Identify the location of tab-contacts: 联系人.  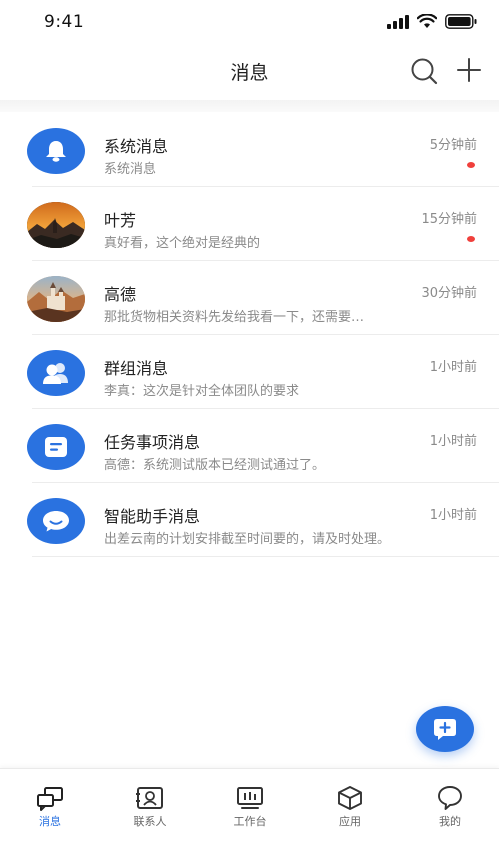
(150, 801).